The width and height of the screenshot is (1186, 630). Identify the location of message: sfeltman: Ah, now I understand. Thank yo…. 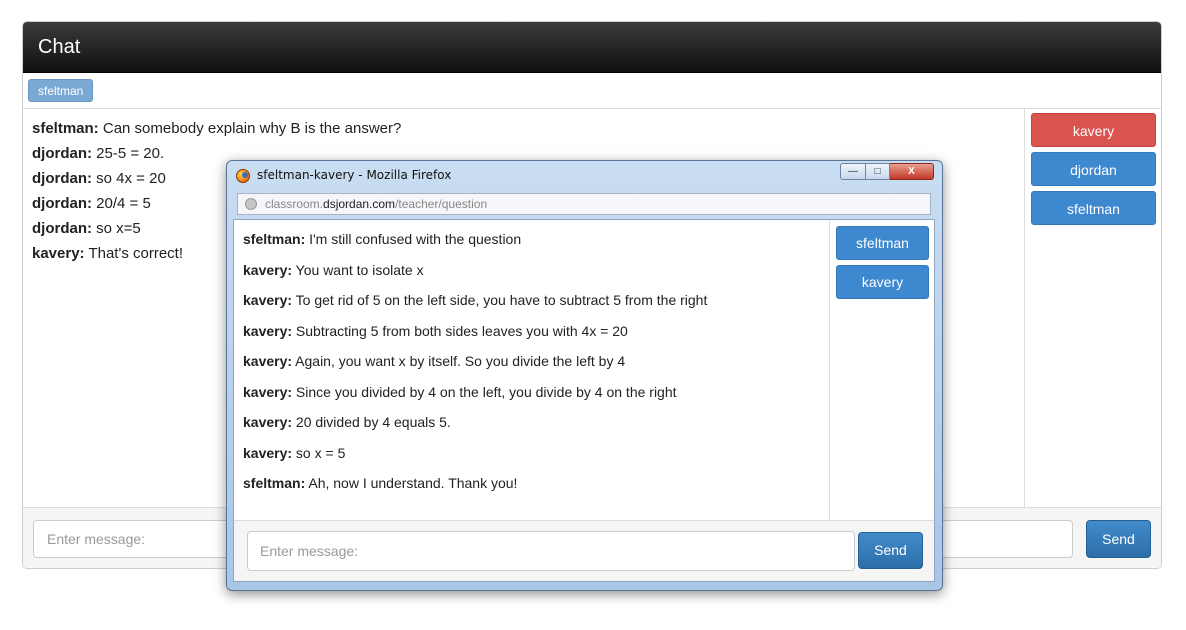
(536, 489).